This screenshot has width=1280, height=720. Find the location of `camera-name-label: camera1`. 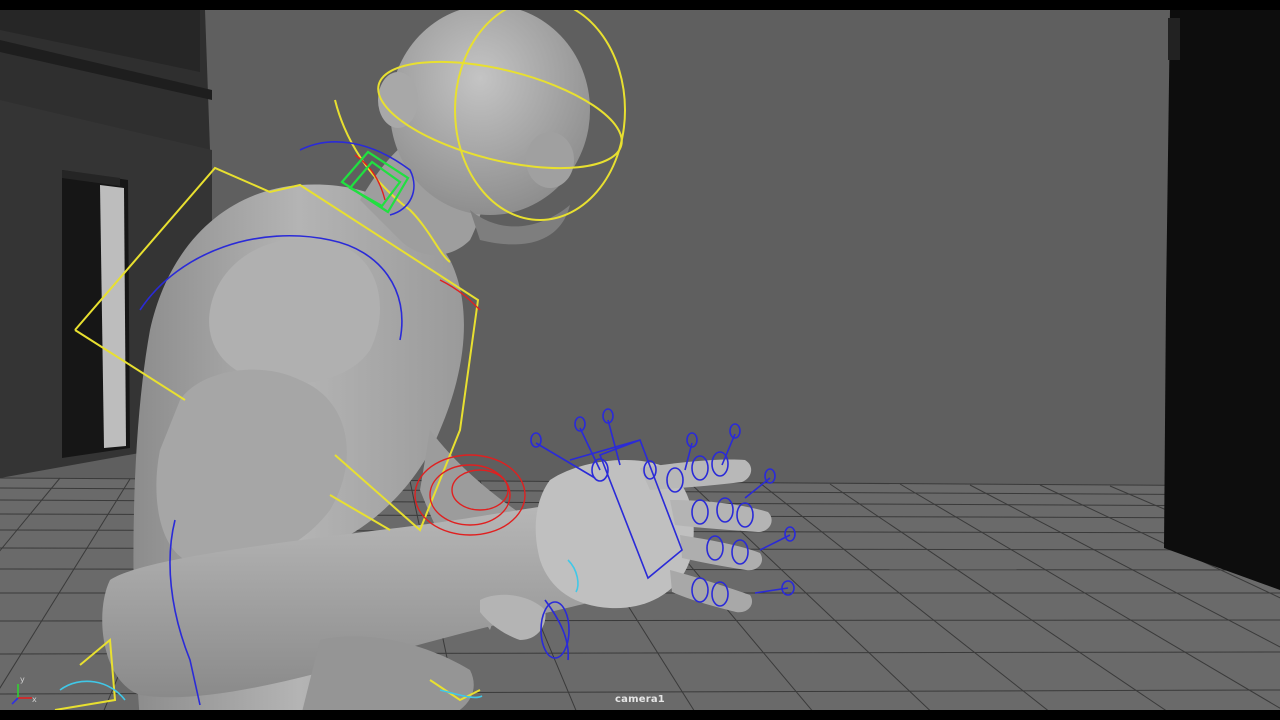

camera-name-label: camera1 is located at coordinates (640, 699).